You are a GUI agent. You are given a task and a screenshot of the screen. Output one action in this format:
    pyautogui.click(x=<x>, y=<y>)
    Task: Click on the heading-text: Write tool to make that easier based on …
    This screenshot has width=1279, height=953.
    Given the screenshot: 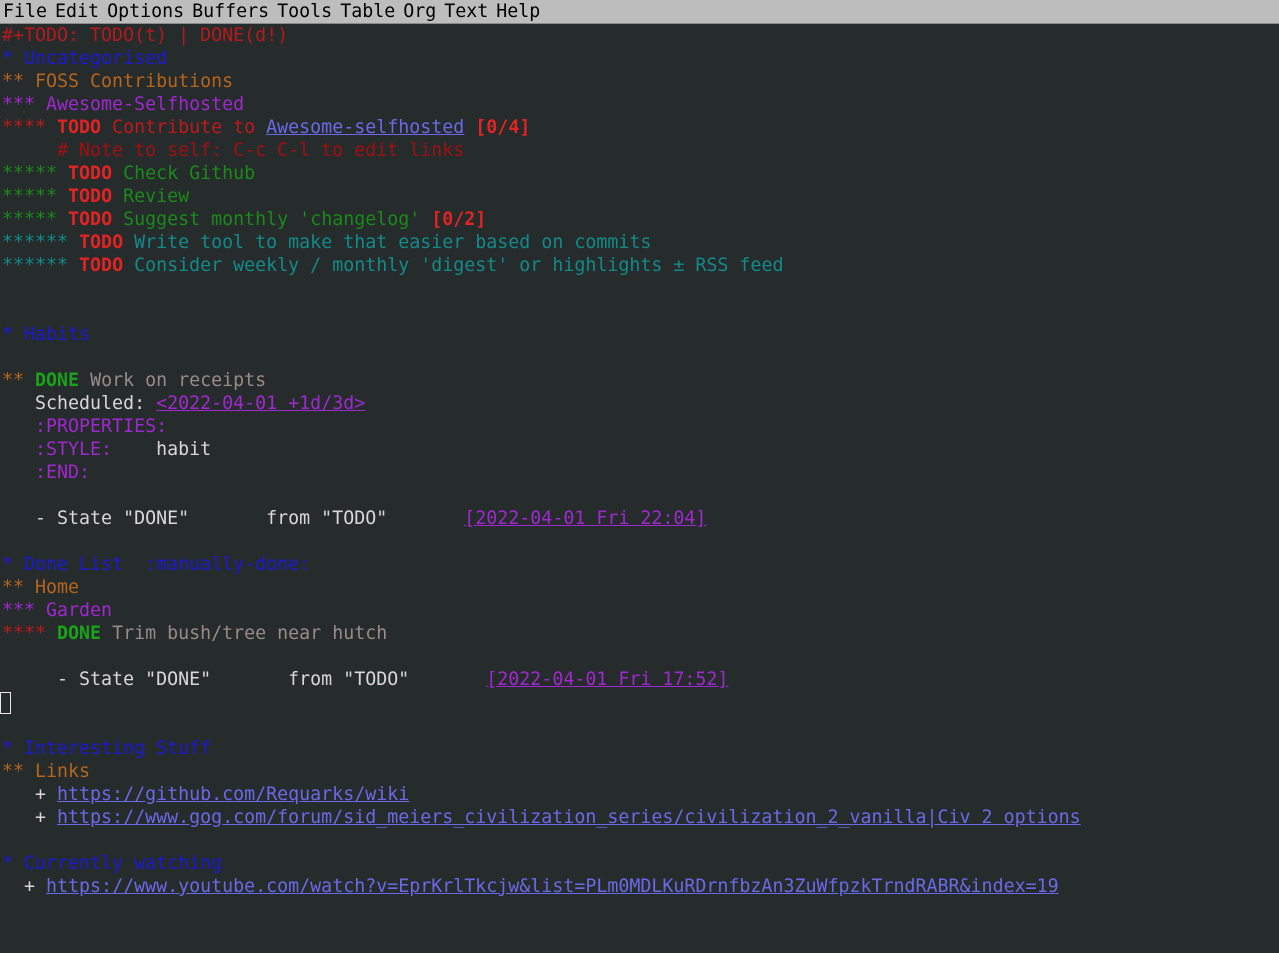 What is the action you would take?
    pyautogui.click(x=387, y=242)
    